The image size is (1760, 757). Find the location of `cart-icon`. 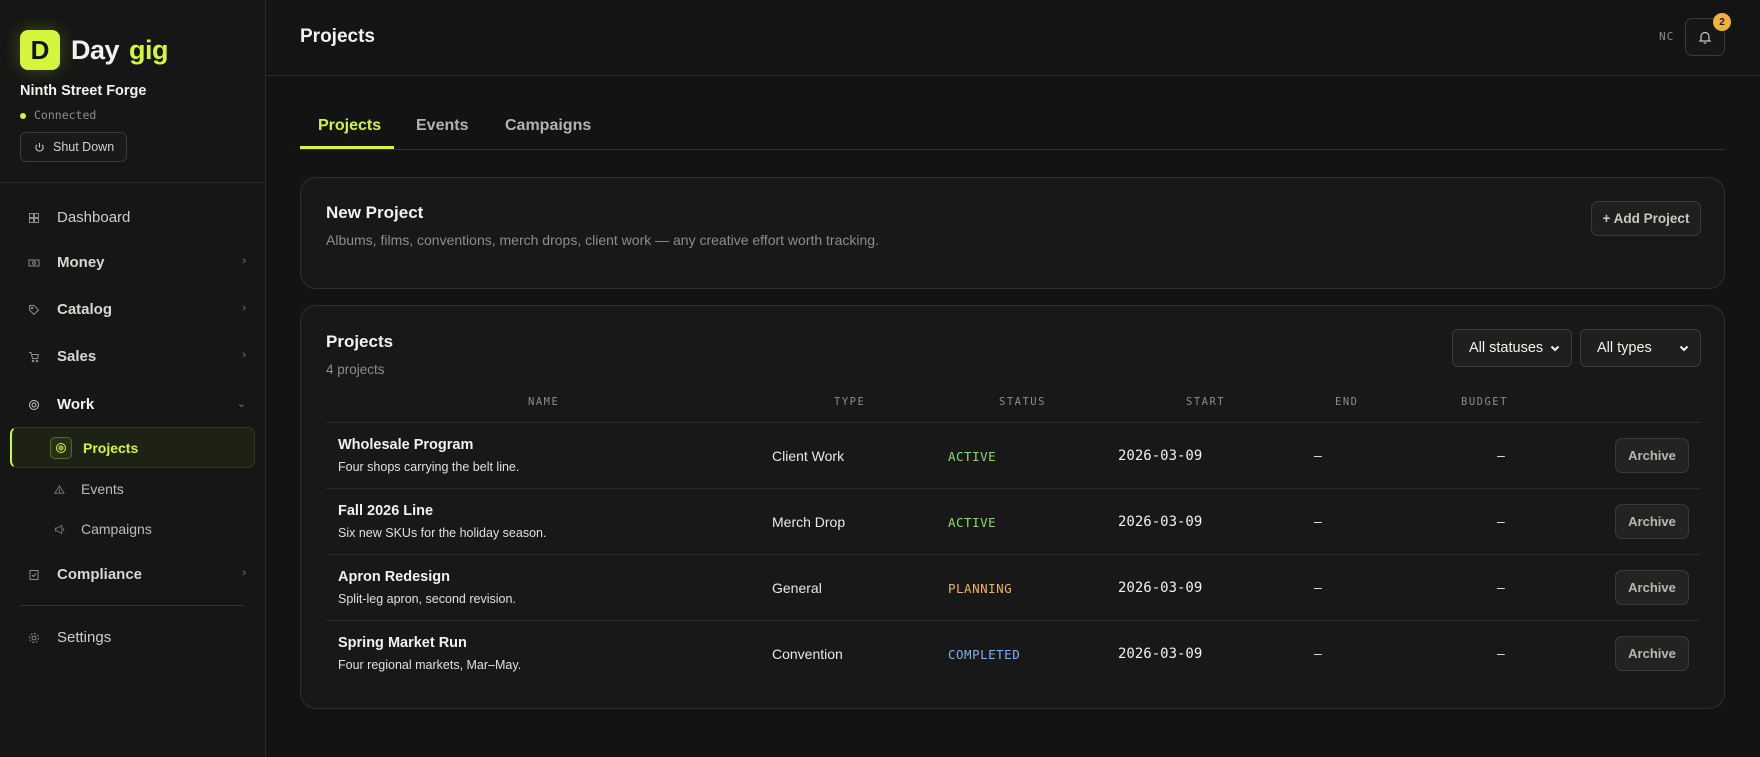

cart-icon is located at coordinates (34, 356).